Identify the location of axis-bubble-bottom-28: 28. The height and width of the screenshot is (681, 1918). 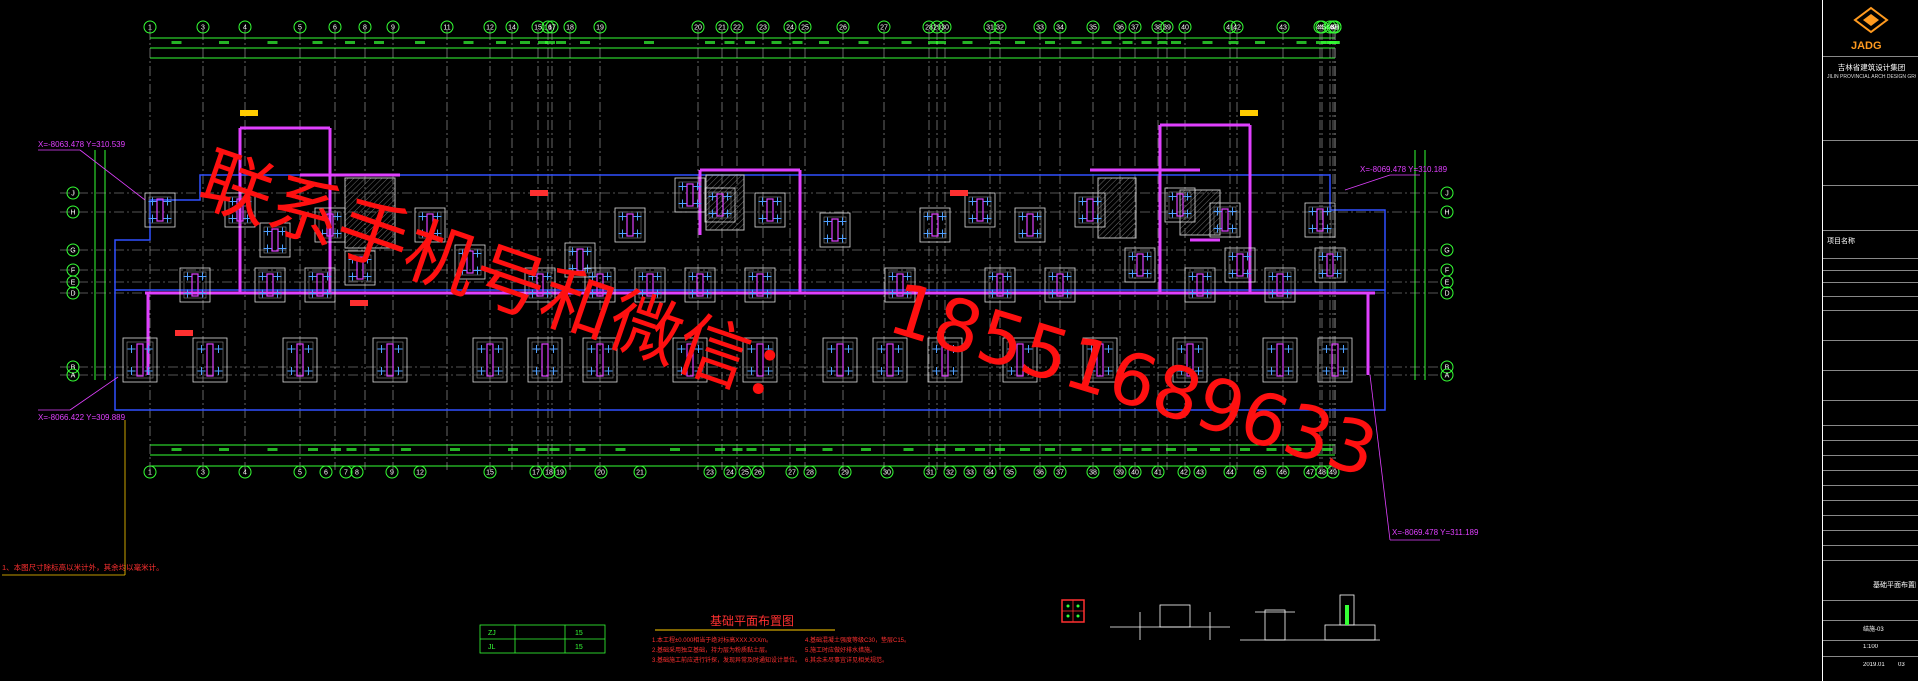
(810, 472).